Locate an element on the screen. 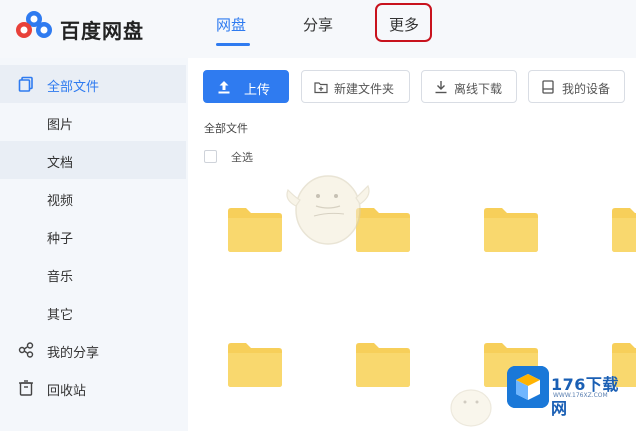 The height and width of the screenshot is (431, 636). offline-download-button: 离线下载 is located at coordinates (469, 86).